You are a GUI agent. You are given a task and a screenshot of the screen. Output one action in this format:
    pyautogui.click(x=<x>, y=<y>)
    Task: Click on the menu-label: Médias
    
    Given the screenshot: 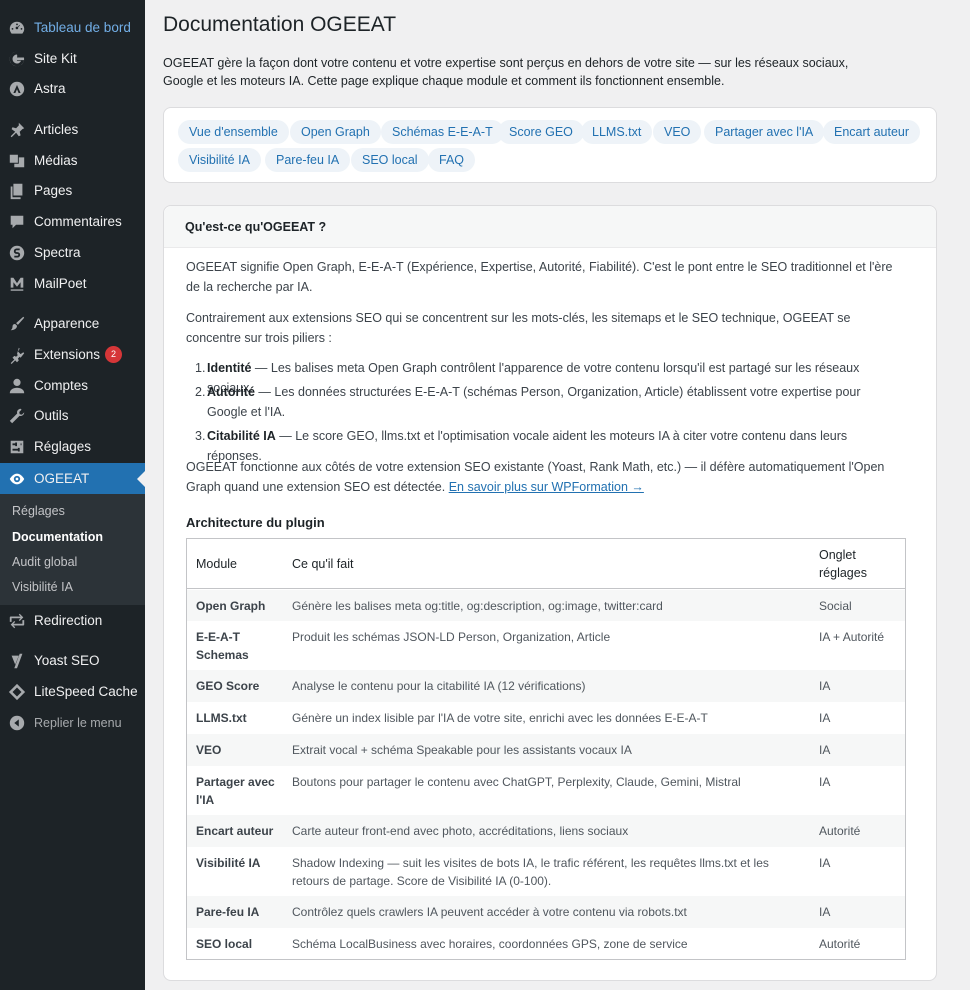 What is the action you would take?
    pyautogui.click(x=56, y=160)
    